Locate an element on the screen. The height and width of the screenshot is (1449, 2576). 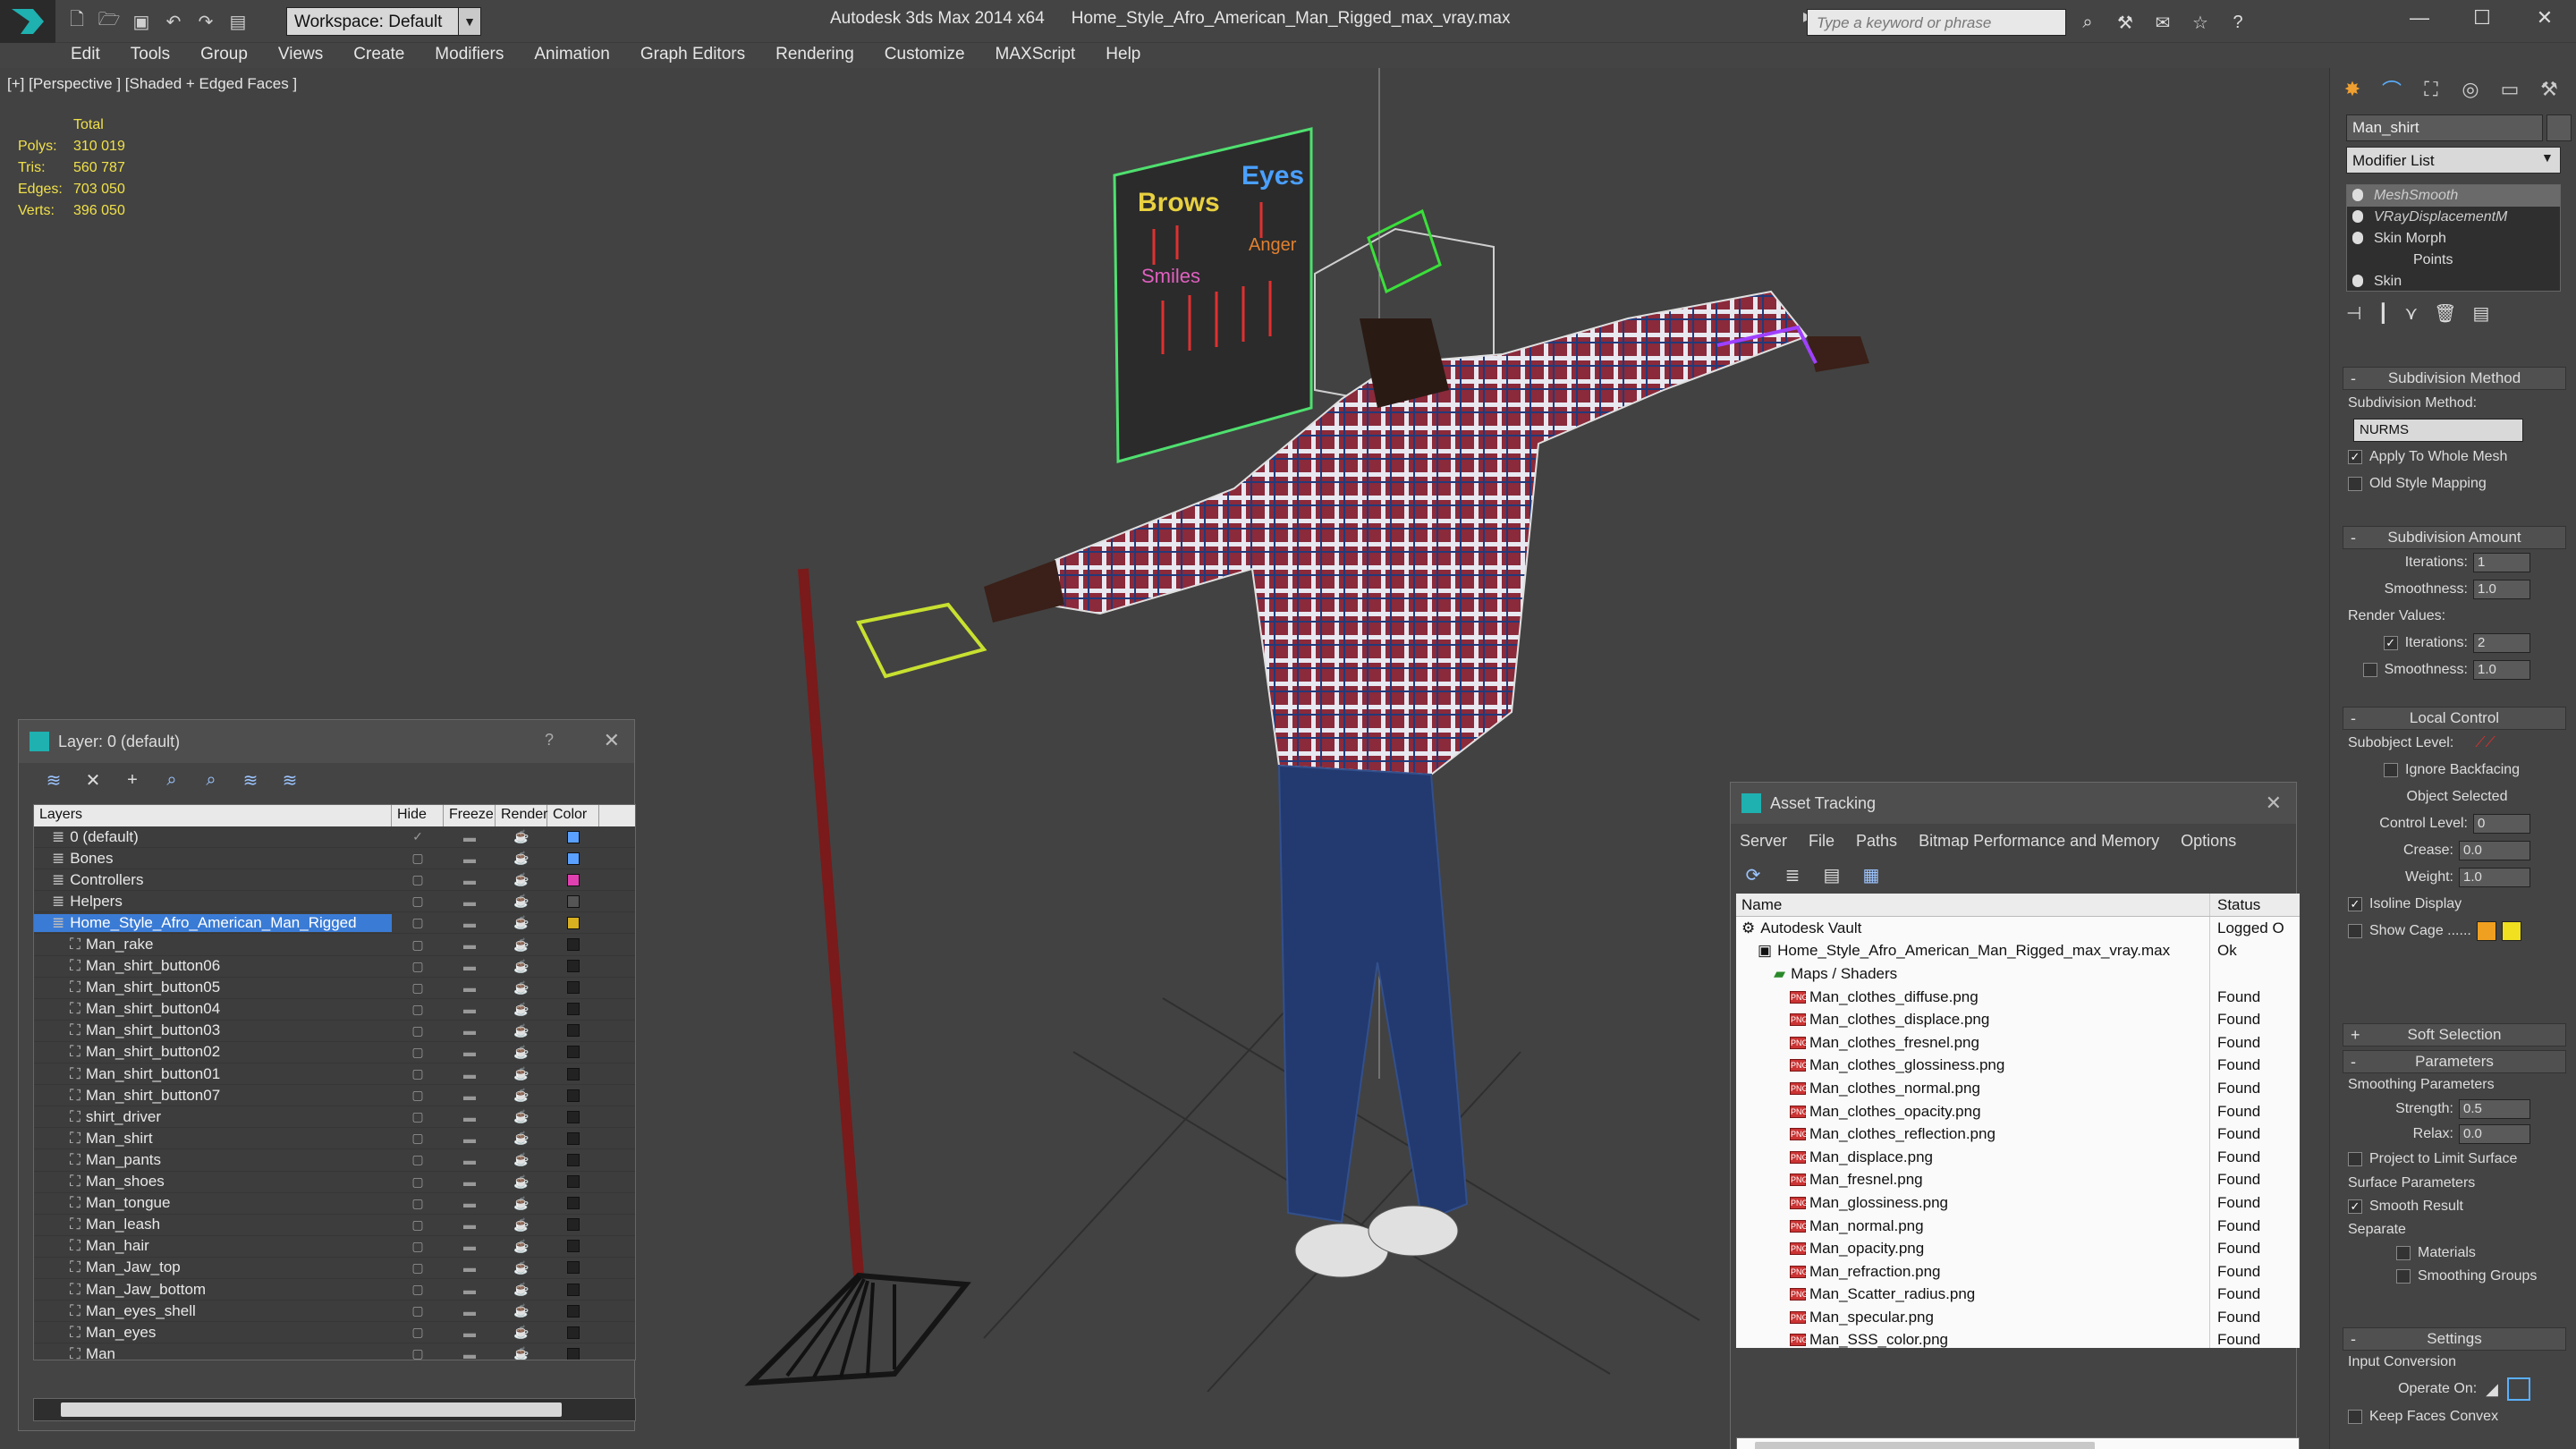
show-end-result-icon: ┃ is located at coordinates (2382, 313).